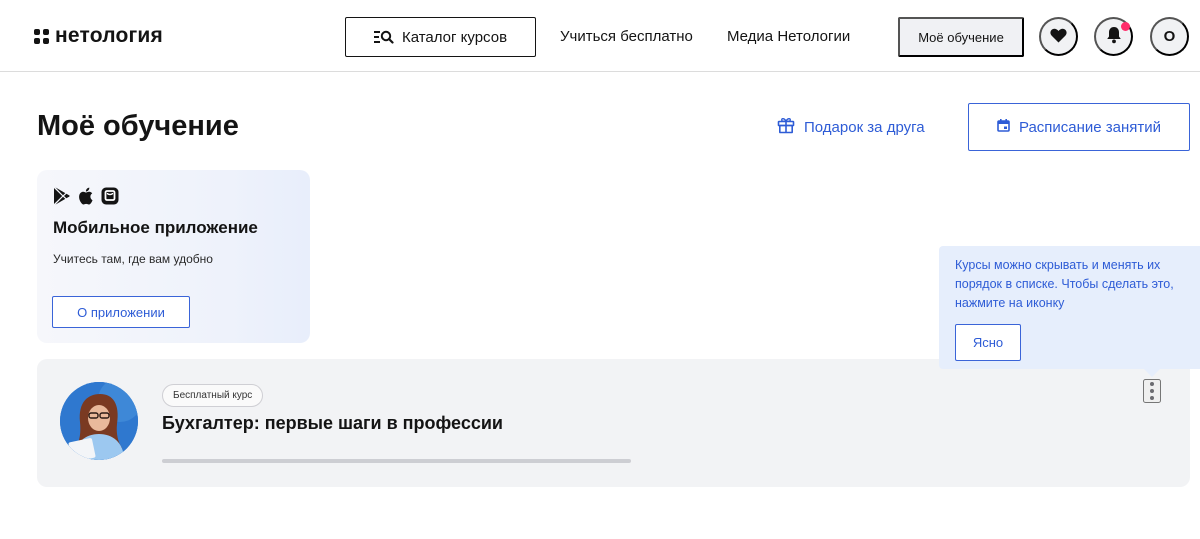 Image resolution: width=1200 pixels, height=539 pixels. I want to click on my-learning-button: Моё обучение, so click(961, 37).